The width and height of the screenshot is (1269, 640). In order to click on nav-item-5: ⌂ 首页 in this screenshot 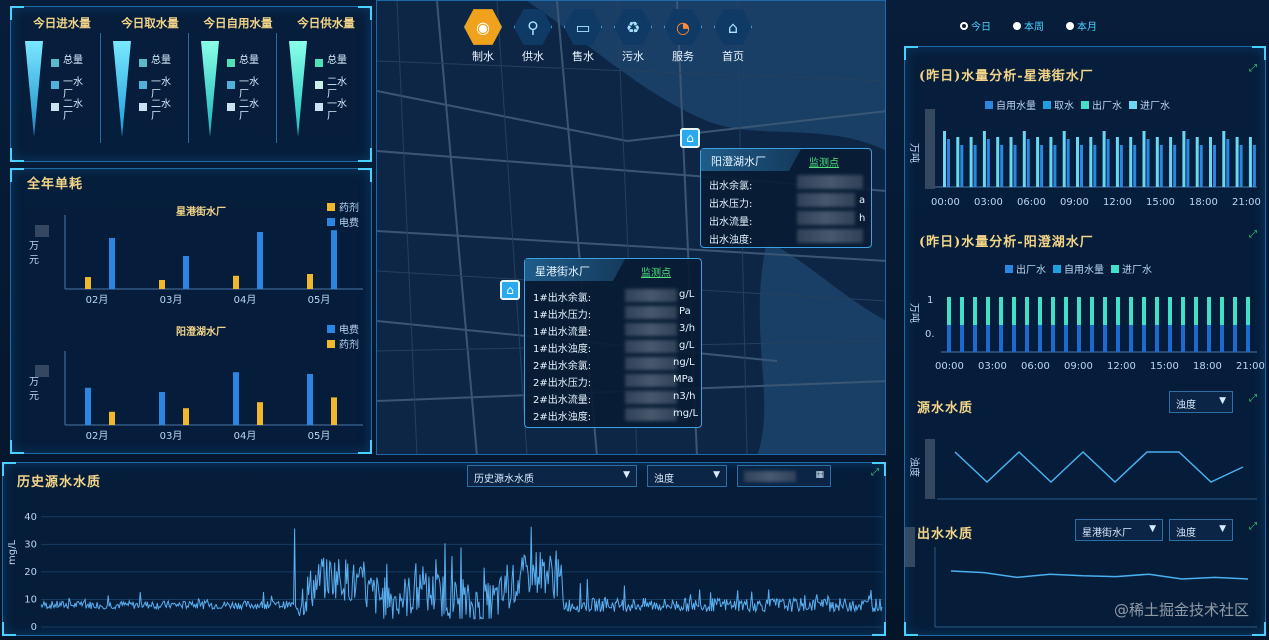, I will do `click(733, 36)`.